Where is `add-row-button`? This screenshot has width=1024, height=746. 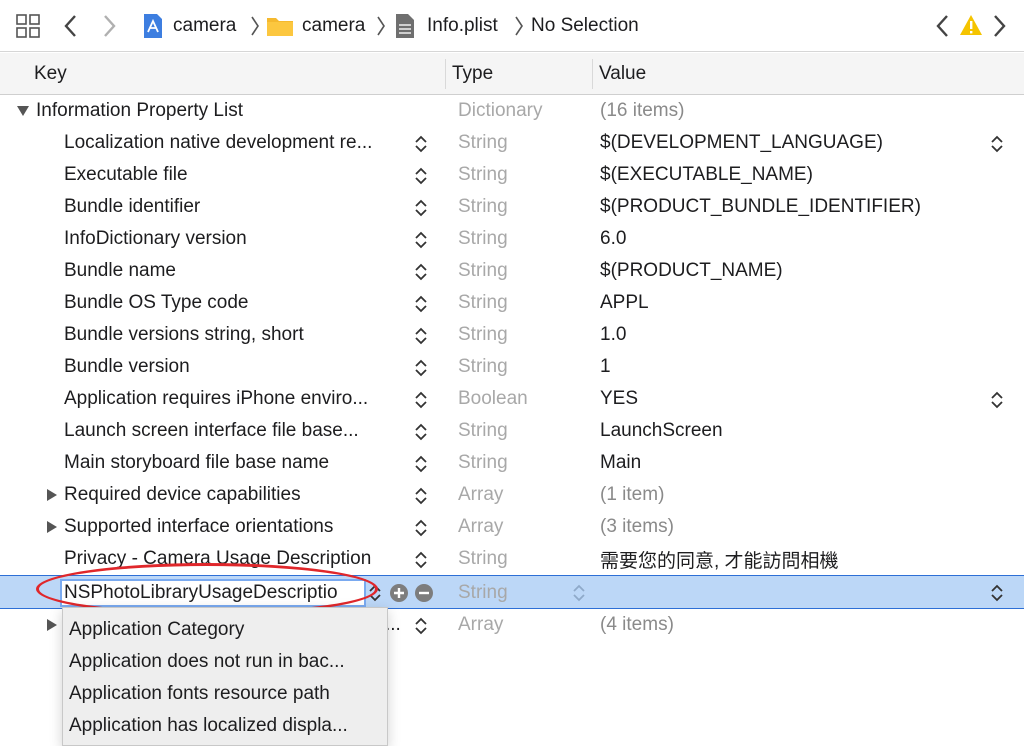 add-row-button is located at coordinates (399, 593).